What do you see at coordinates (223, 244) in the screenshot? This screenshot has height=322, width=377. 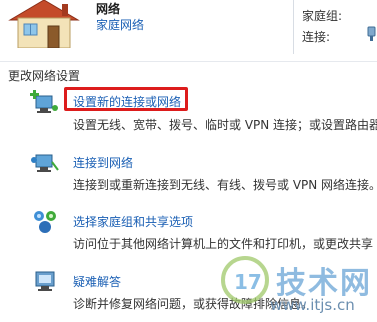 I see `homegroup-sharing-description: 访问位于其他网络计算机上的文件和打印机，或更改共享` at bounding box center [223, 244].